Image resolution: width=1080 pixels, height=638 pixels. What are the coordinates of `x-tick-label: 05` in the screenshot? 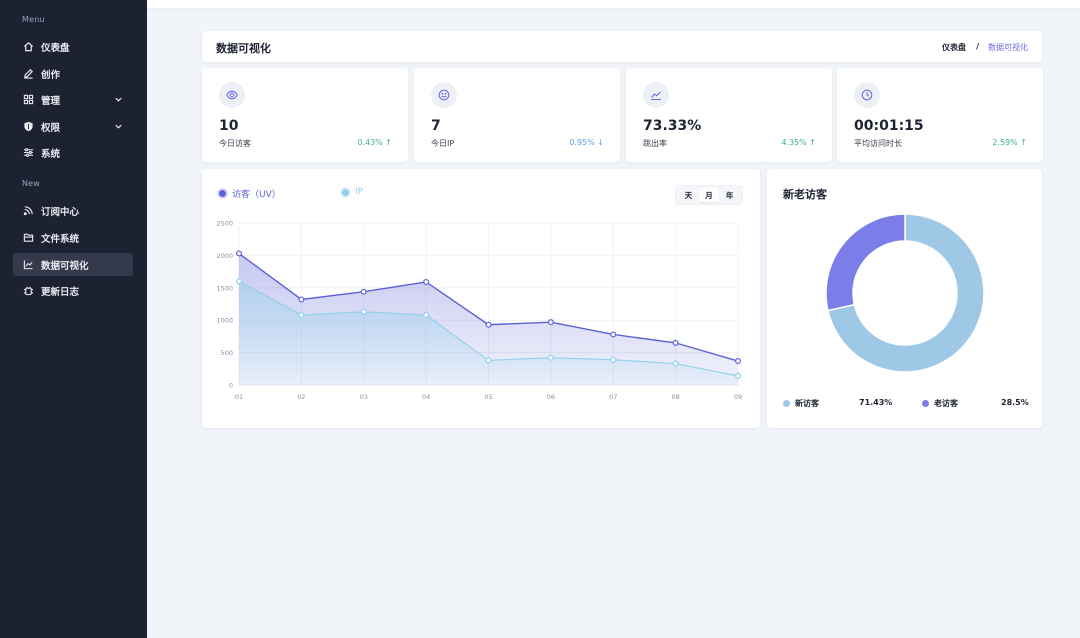 It's located at (488, 397).